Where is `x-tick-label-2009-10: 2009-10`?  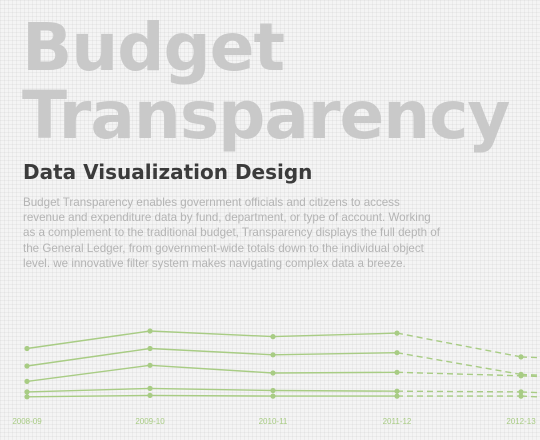
x-tick-label-2009-10: 2009-10 is located at coordinates (150, 421).